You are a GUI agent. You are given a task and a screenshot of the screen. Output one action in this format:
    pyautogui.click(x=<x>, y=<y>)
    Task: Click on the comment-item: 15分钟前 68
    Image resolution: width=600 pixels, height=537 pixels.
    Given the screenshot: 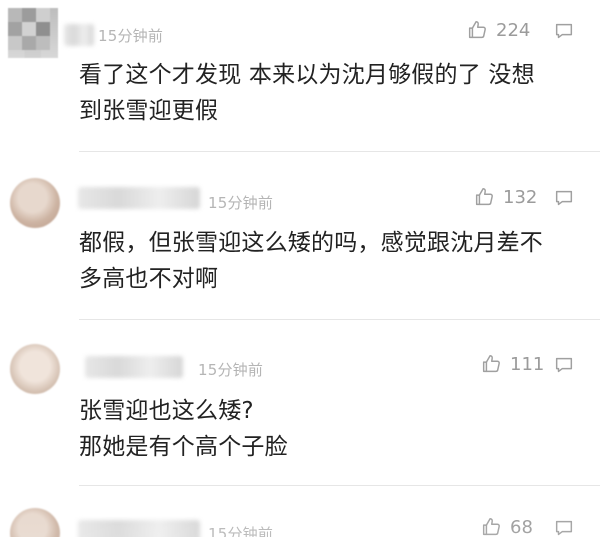 What is the action you would take?
    pyautogui.click(x=300, y=511)
    